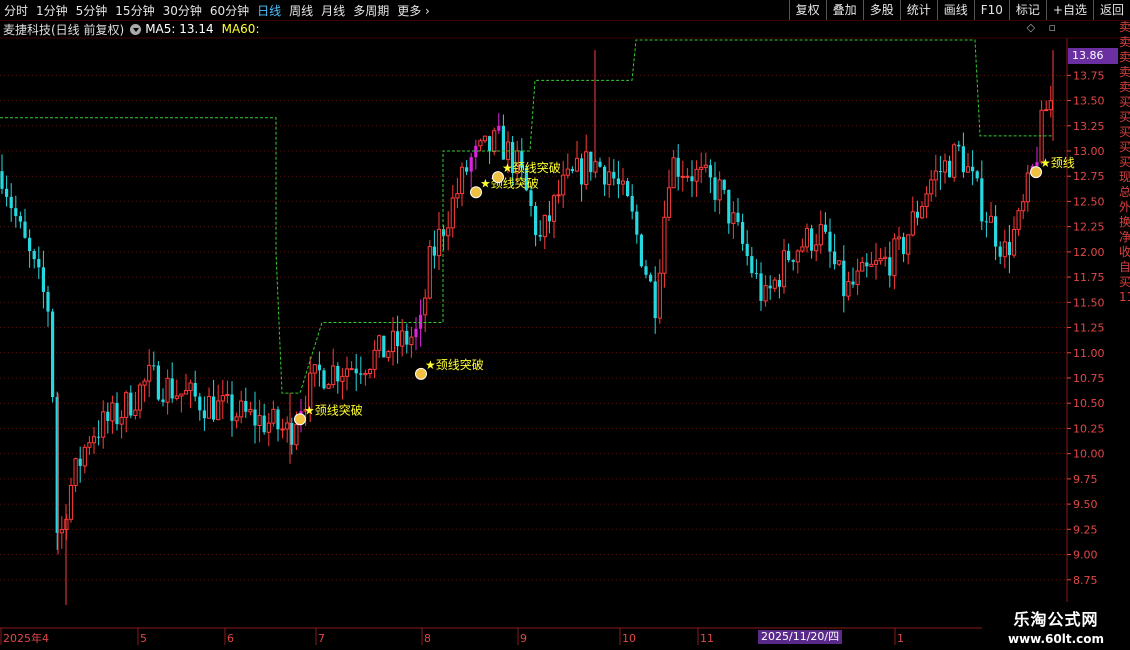  Describe the element at coordinates (1057, 163) in the screenshot. I see `signal-label-4: ★颈线` at that location.